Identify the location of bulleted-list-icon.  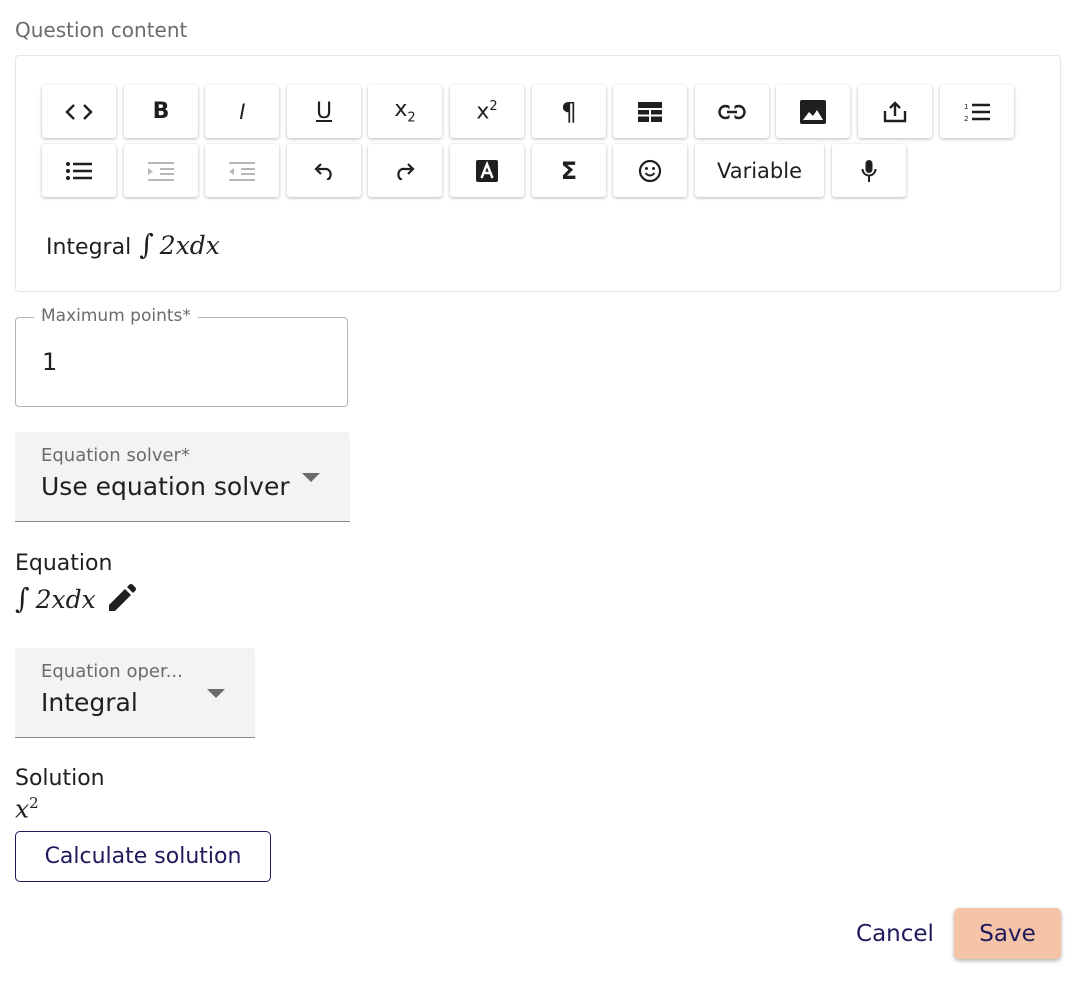
(79, 170).